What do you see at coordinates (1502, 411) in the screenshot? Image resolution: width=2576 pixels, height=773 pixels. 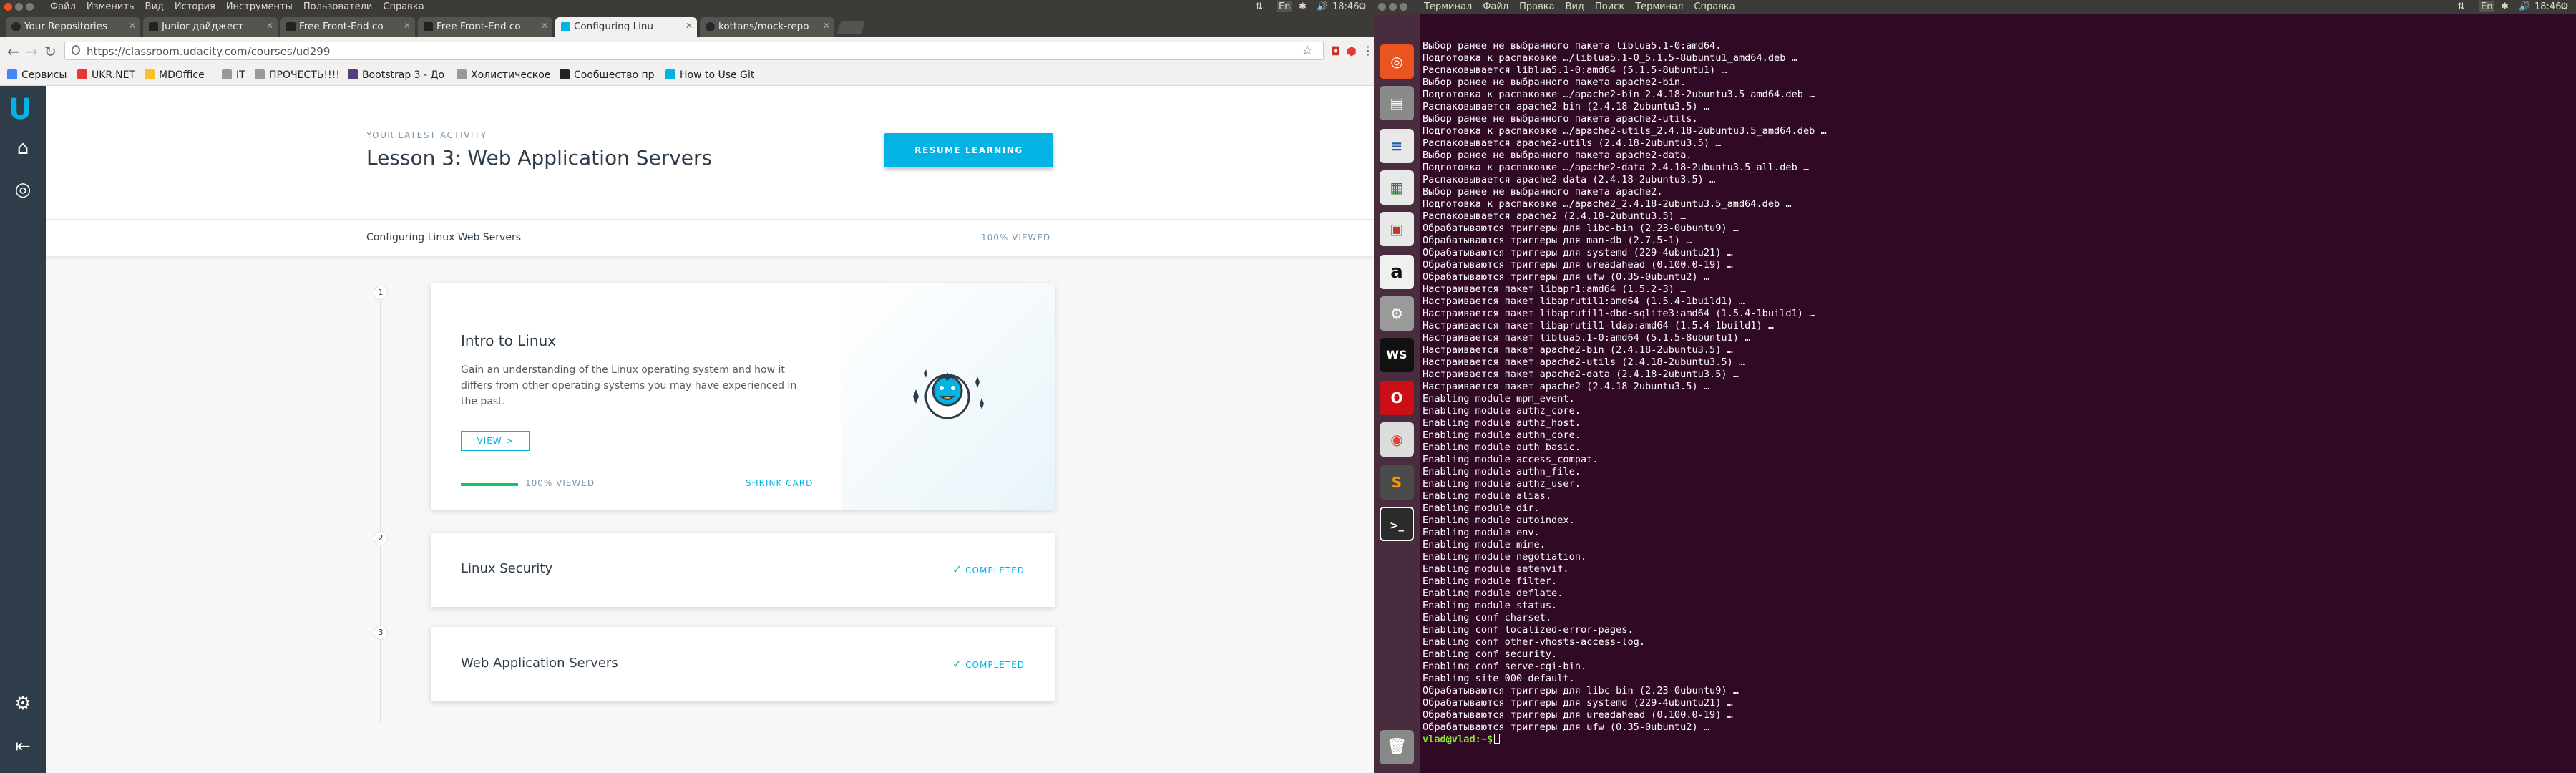 I see `terminal-line: Enabling module authz_core.` at bounding box center [1502, 411].